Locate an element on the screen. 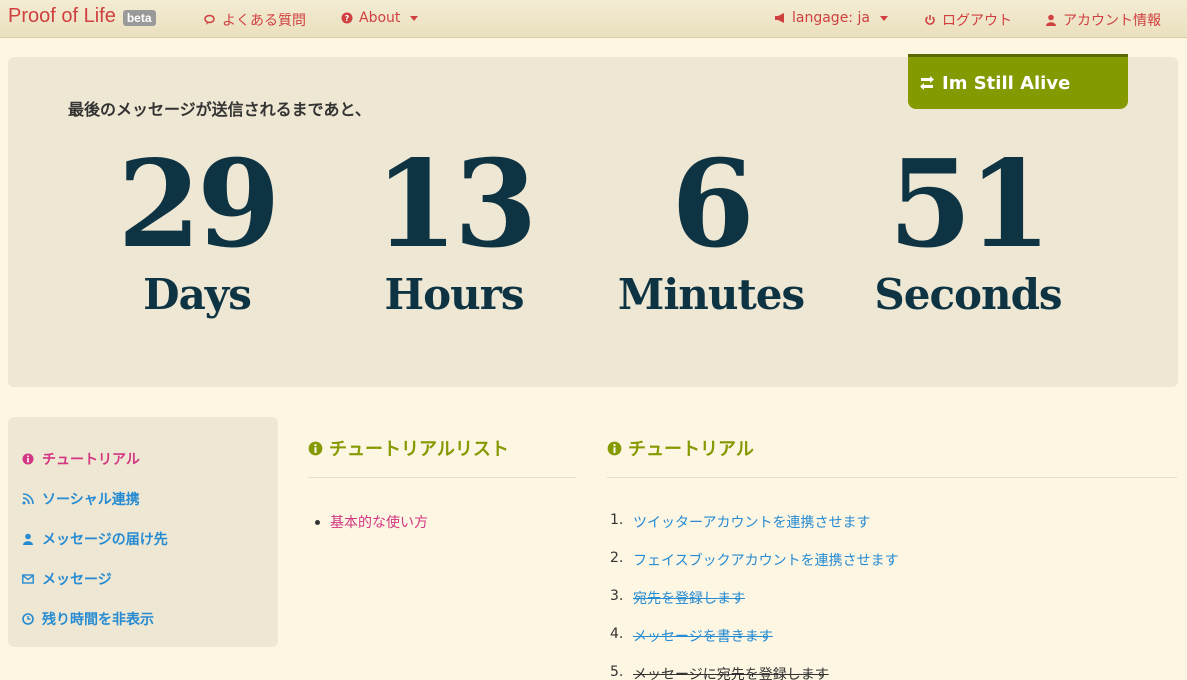  account-link: アカウント情報 is located at coordinates (1103, 20).